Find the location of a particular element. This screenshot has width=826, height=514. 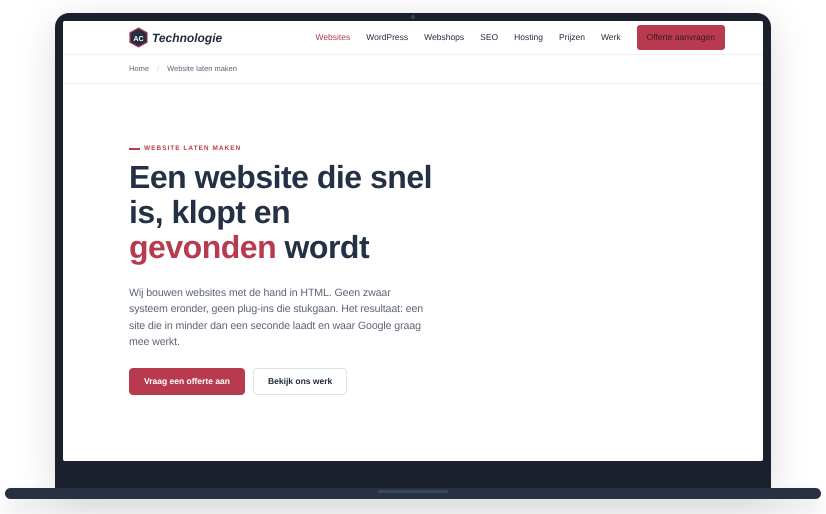

hero-heading: Een website die snel is, klopt en gevonden wordt is located at coordinates (281, 212).